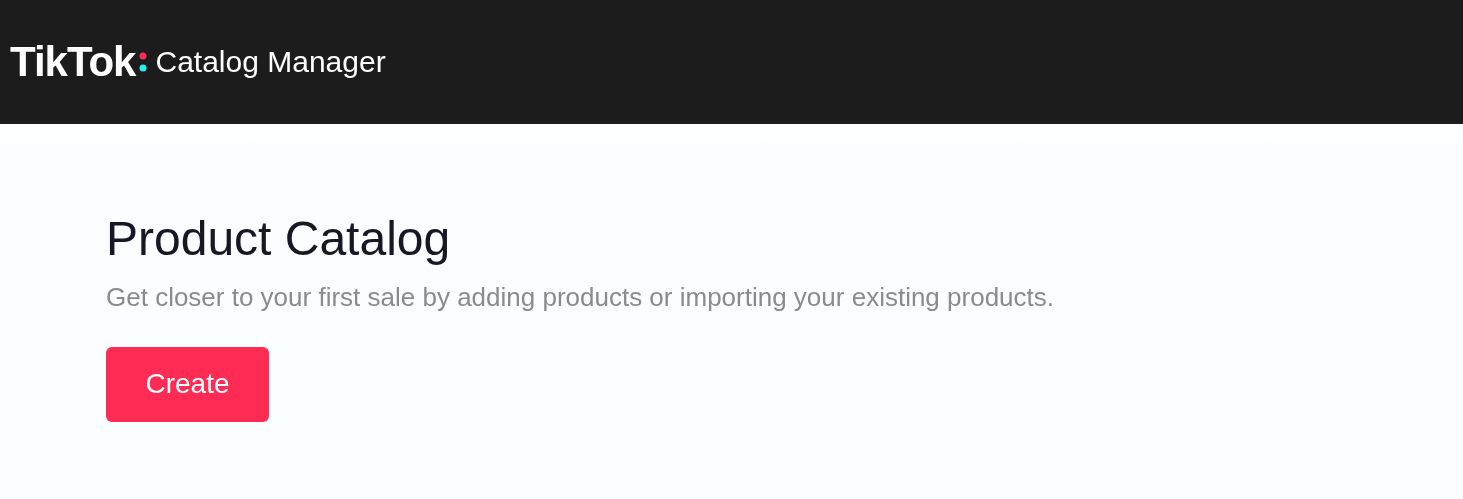 The height and width of the screenshot is (499, 1463). I want to click on page-subtitle: Get closer to your first sale by adding products or importing your existing products., so click(580, 297).